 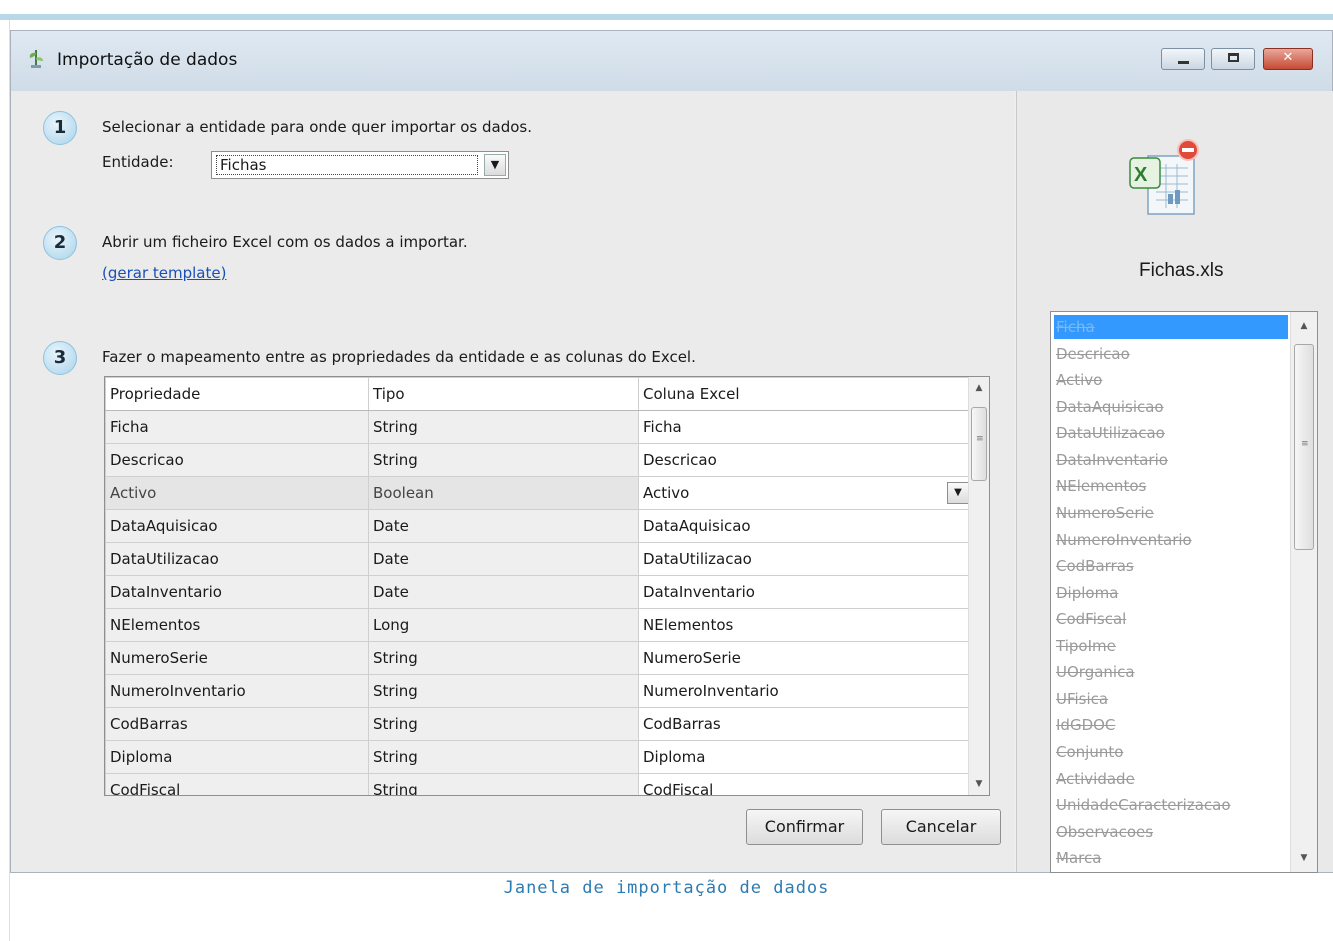 I want to click on entity-select: Fichas ▼, so click(x=360, y=165).